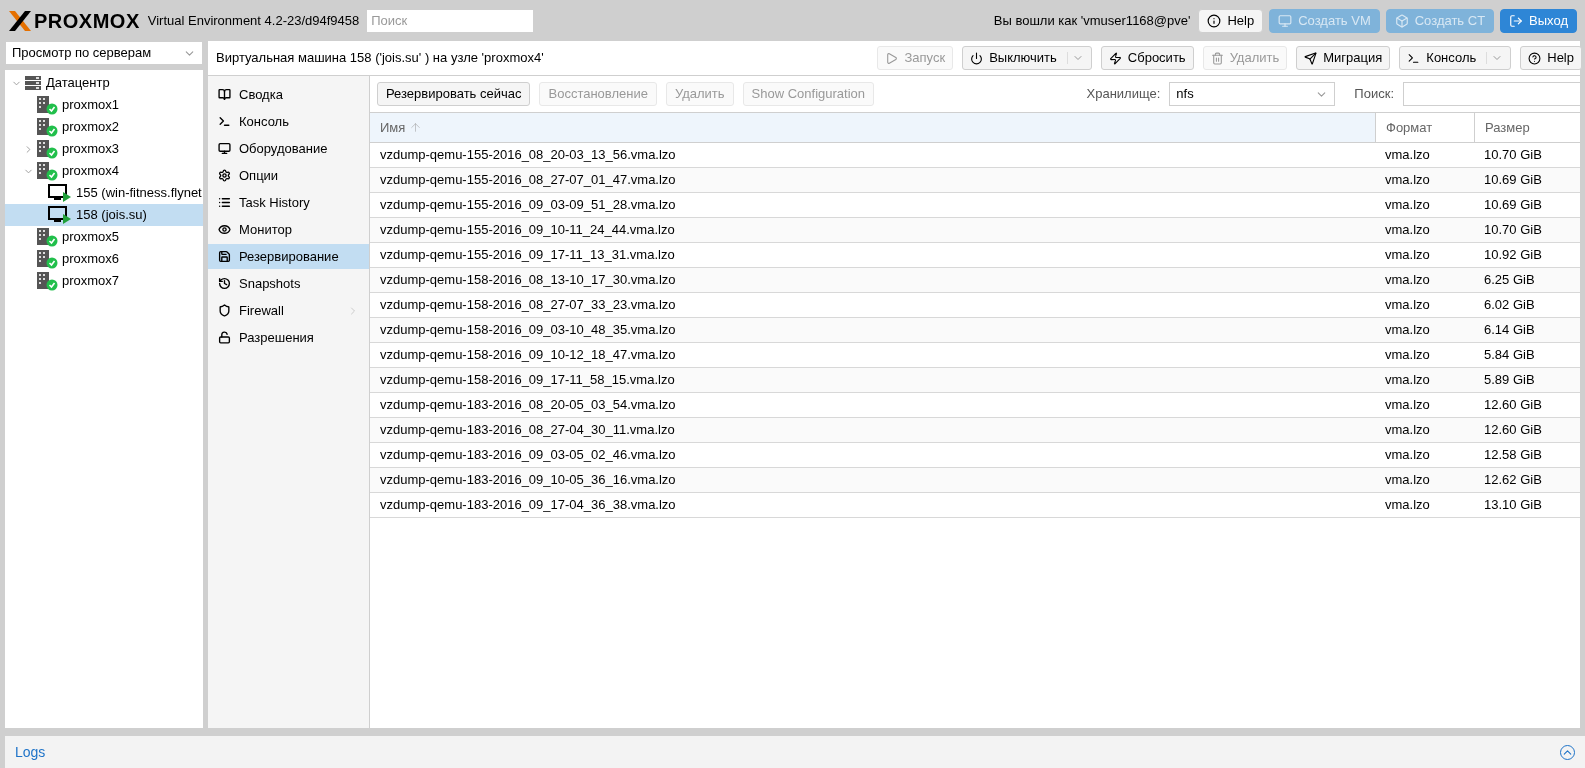 This screenshot has width=1585, height=768. What do you see at coordinates (104, 149) in the screenshot?
I see `tree-item: proxmox3` at bounding box center [104, 149].